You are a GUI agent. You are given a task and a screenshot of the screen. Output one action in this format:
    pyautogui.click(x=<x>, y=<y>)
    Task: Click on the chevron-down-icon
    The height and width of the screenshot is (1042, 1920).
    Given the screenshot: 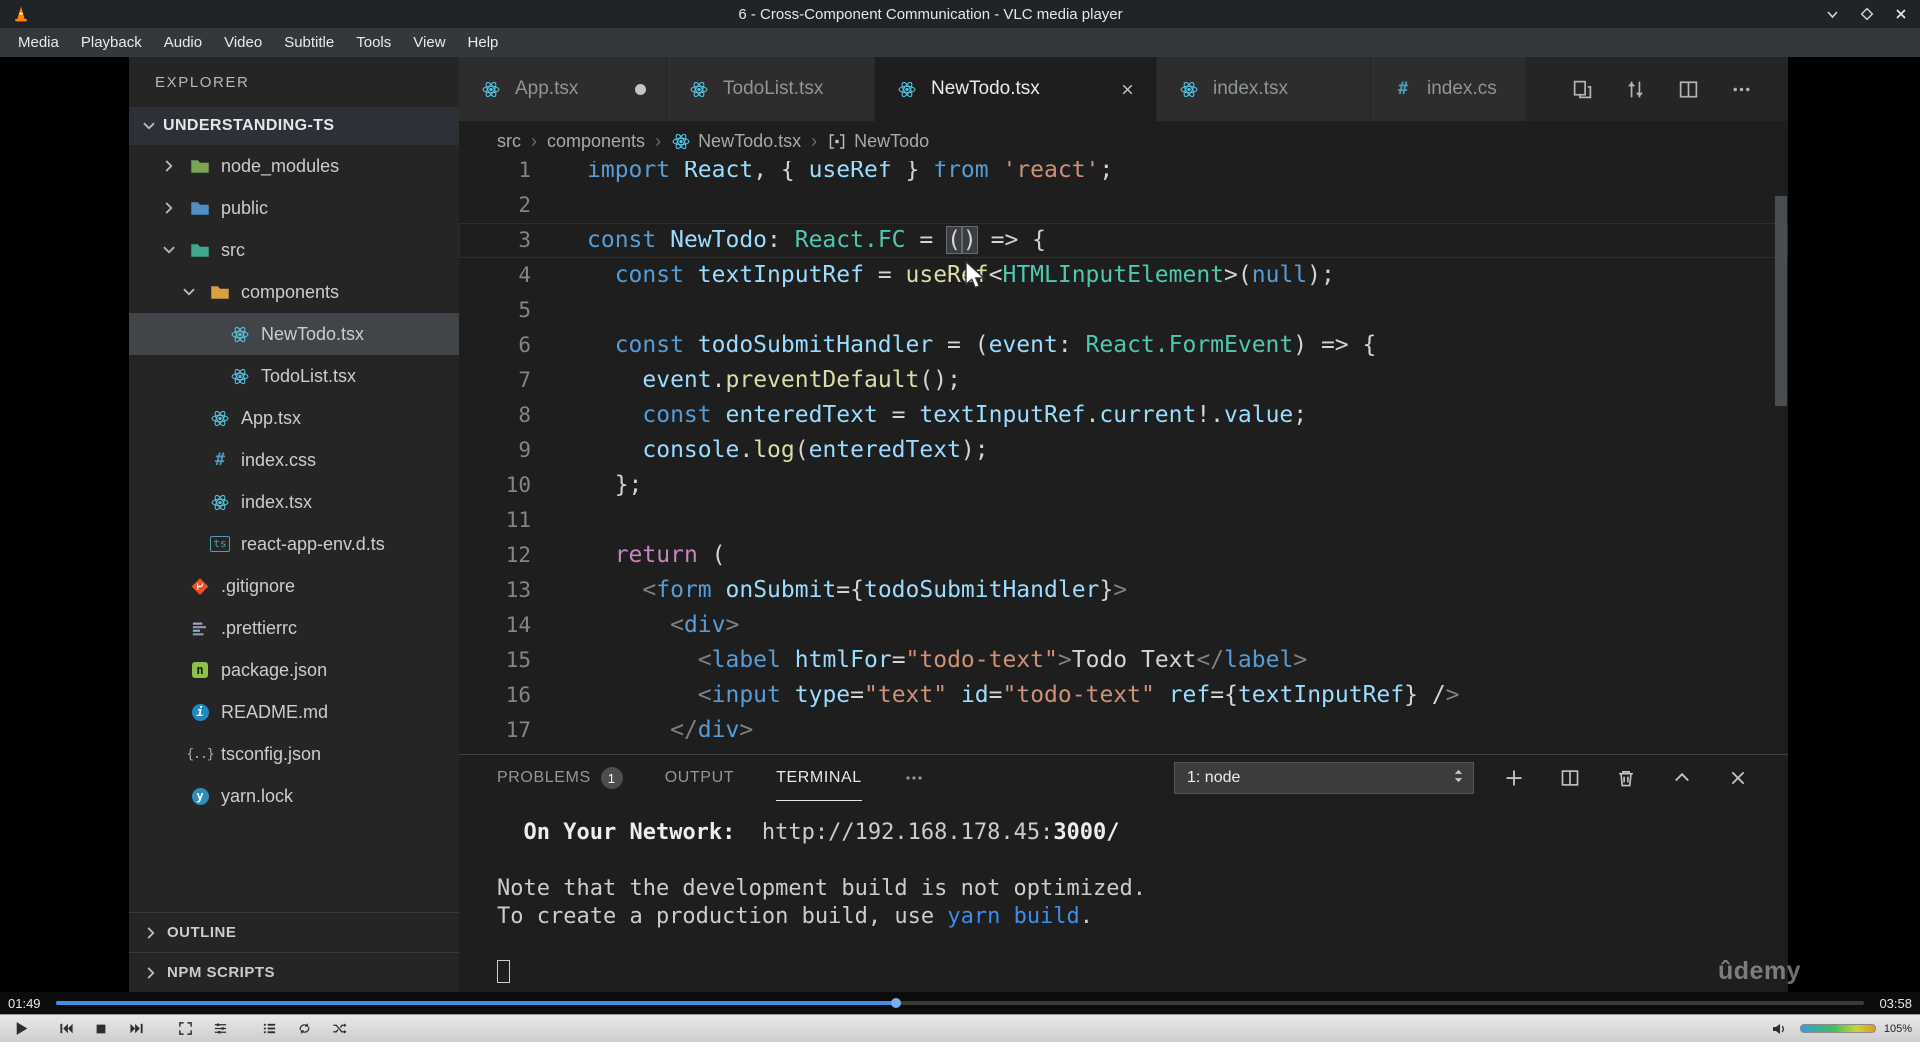 What is the action you would take?
    pyautogui.click(x=169, y=250)
    